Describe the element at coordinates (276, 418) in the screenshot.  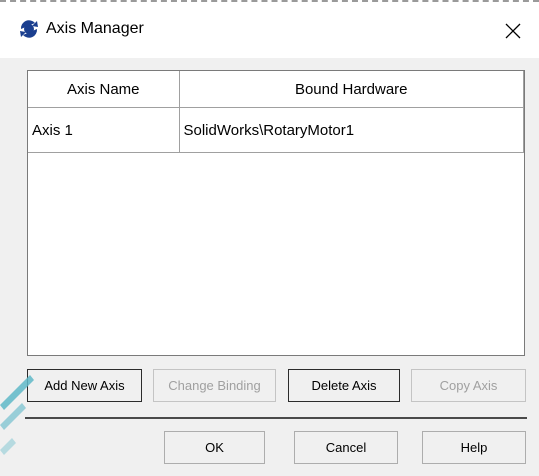
I see `divider` at that location.